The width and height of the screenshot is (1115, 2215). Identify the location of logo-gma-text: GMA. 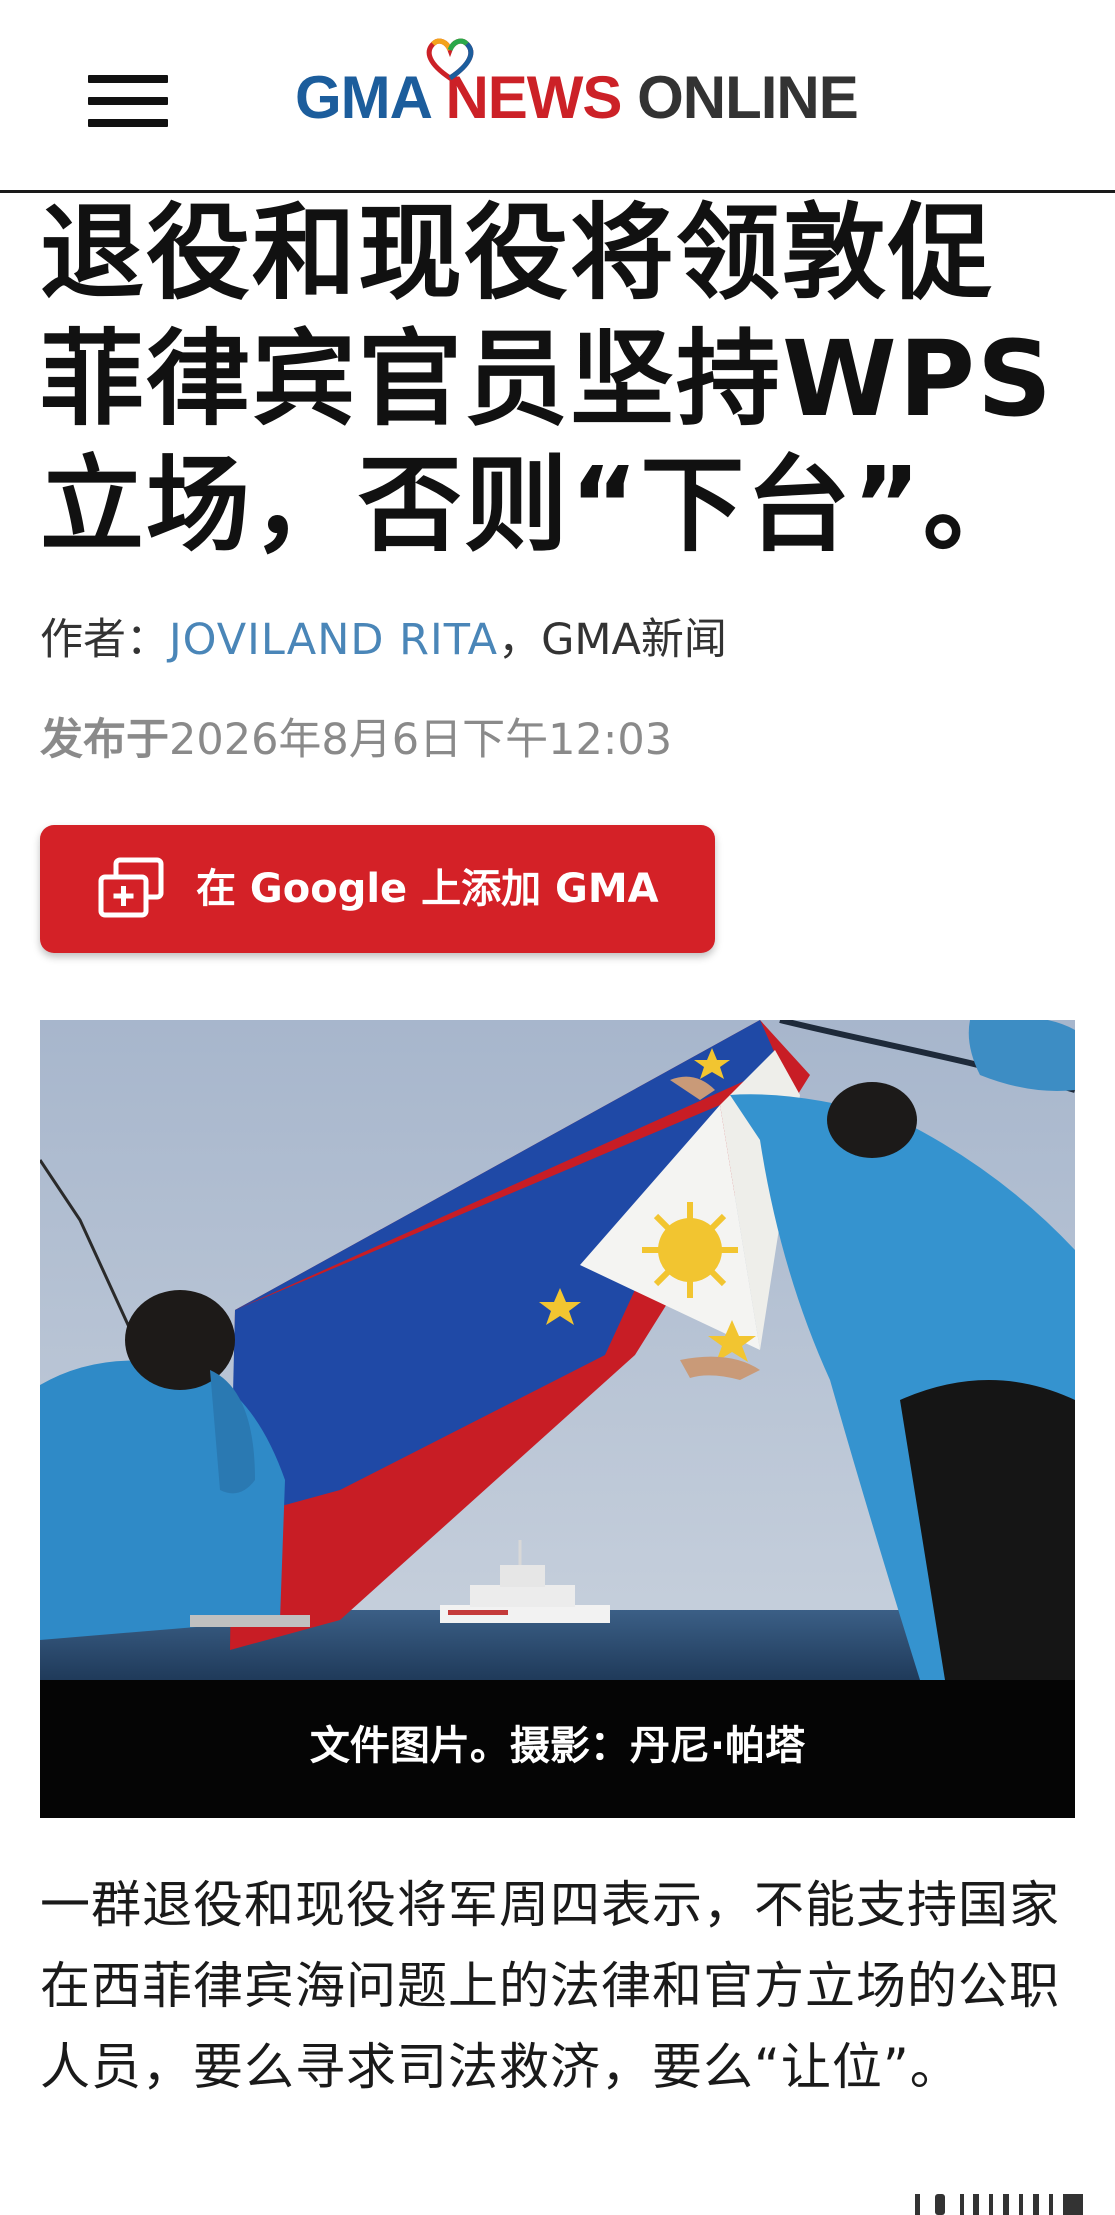
(363, 97).